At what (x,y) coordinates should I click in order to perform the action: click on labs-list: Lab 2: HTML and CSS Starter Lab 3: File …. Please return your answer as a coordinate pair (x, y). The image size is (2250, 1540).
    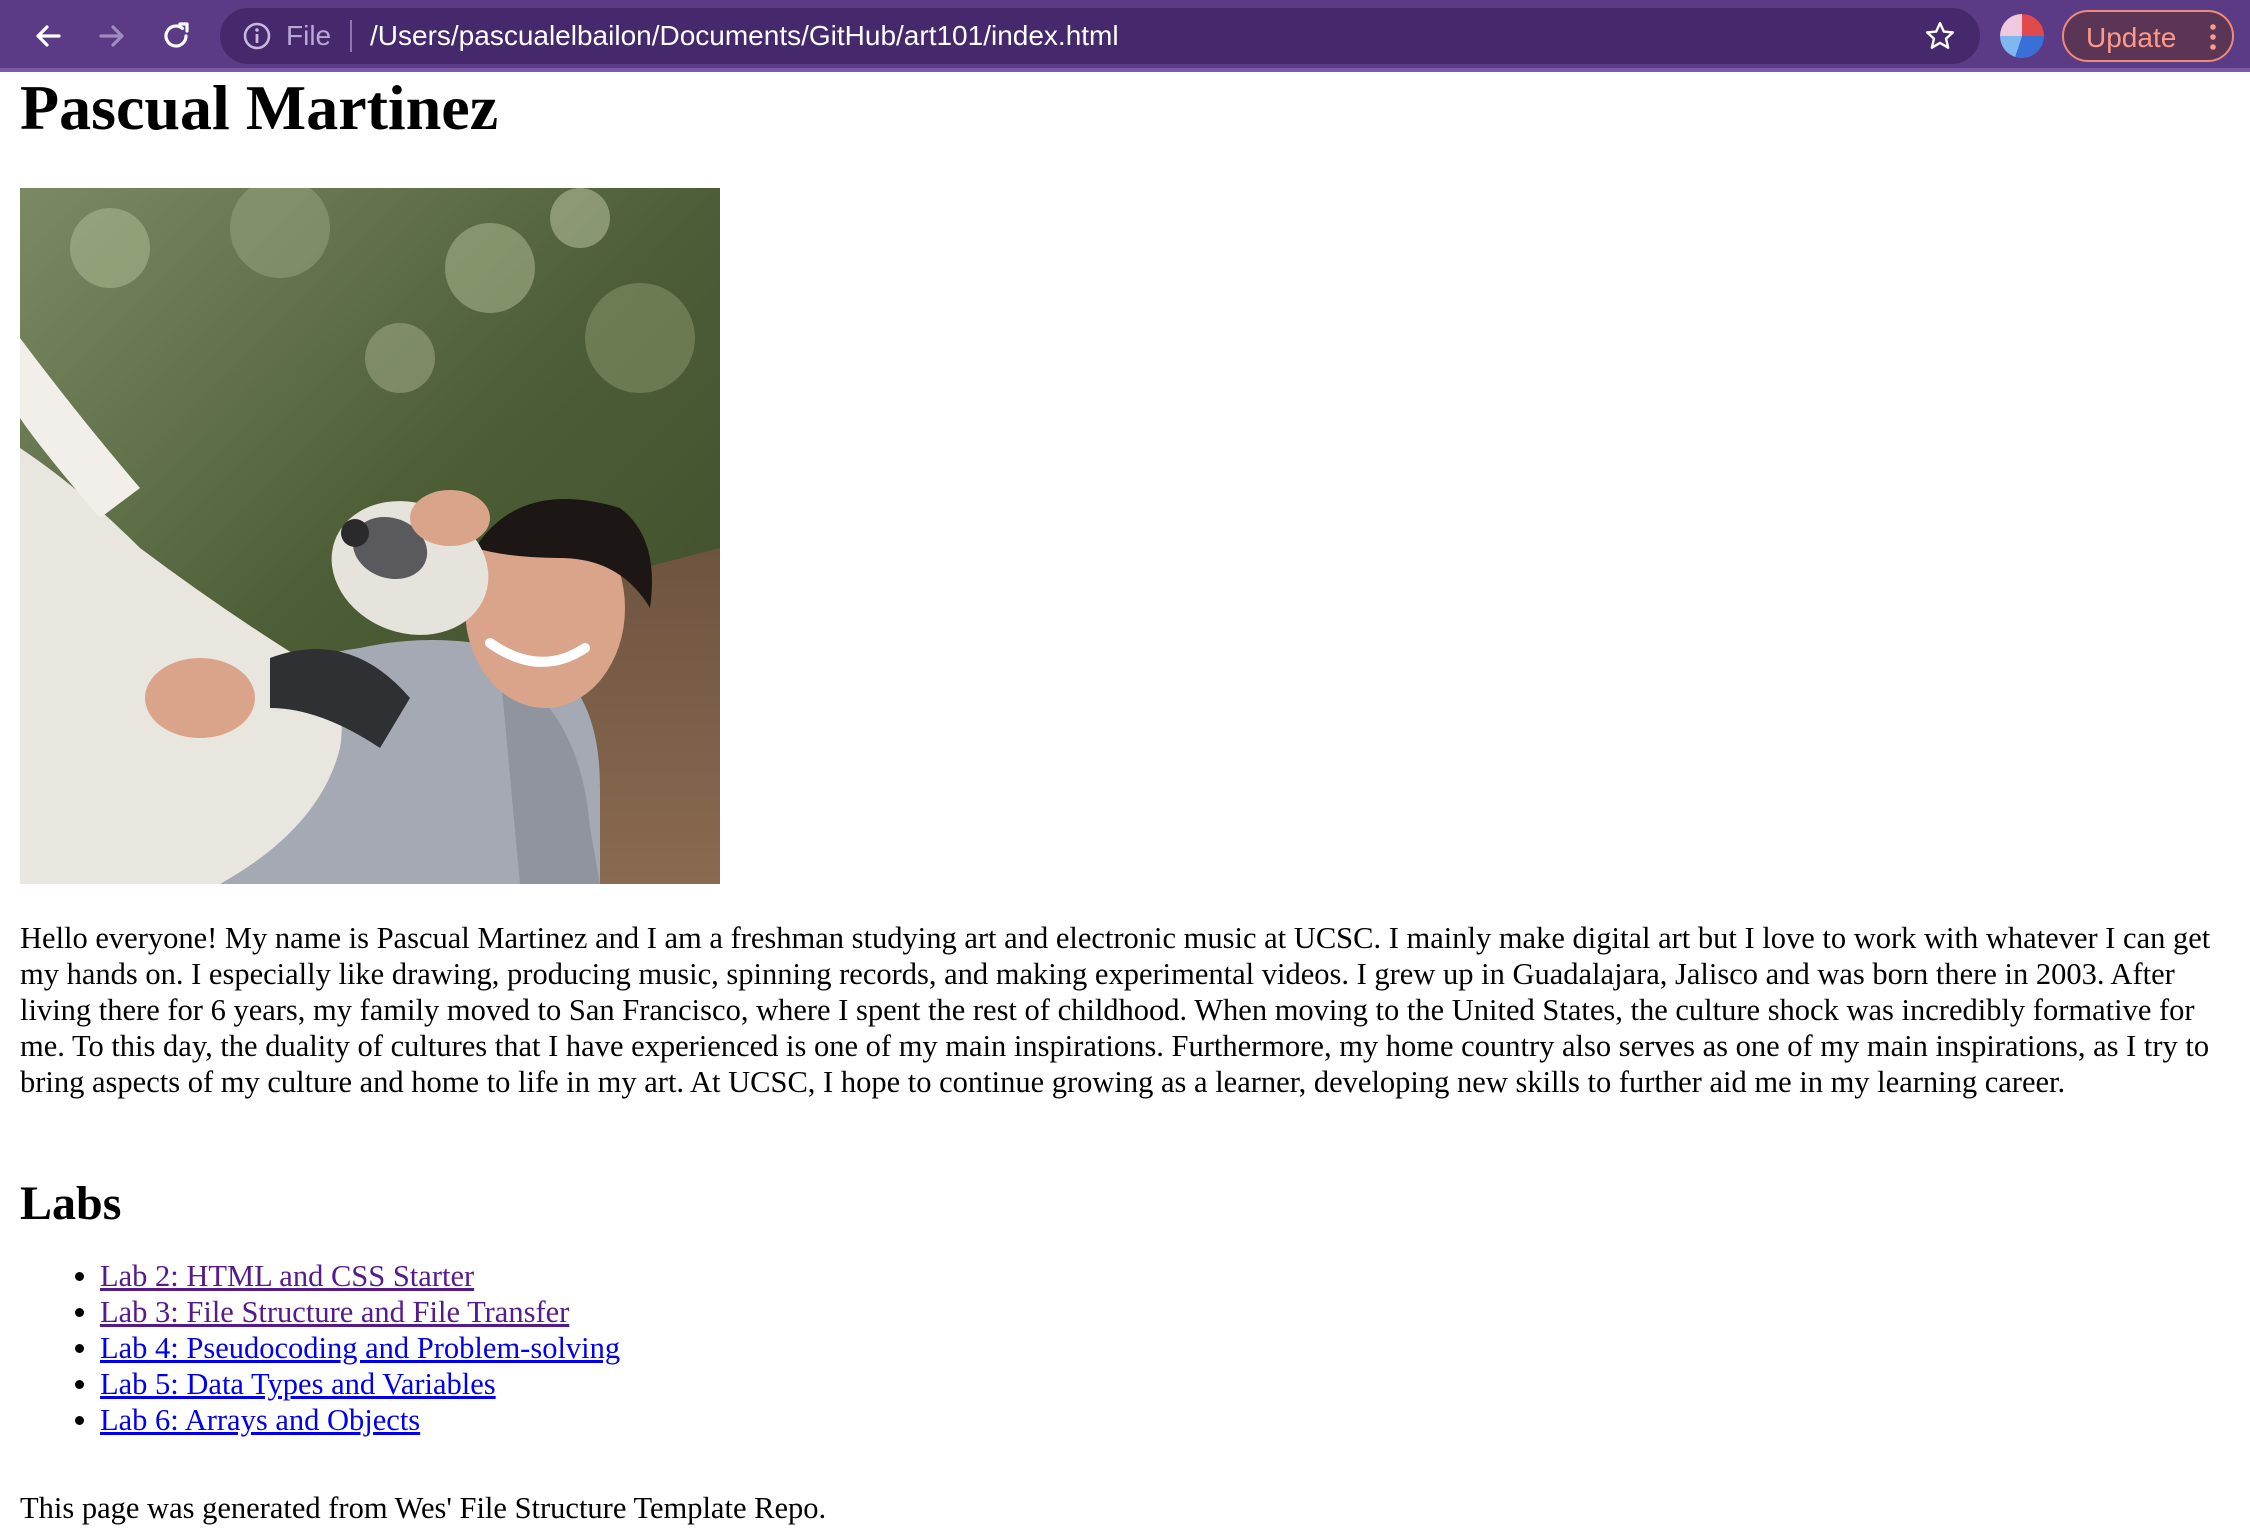
    Looking at the image, I should click on (320, 1348).